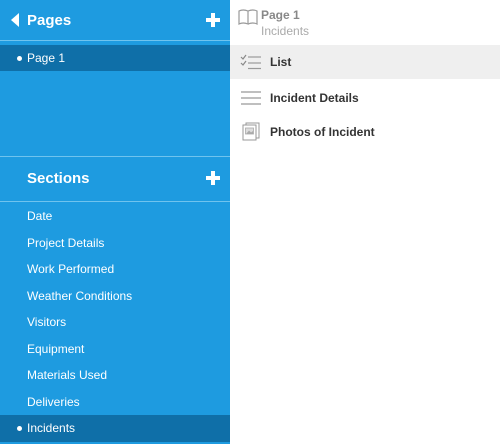 This screenshot has width=500, height=444. I want to click on breadcrumb-section: Incidents, so click(285, 31).